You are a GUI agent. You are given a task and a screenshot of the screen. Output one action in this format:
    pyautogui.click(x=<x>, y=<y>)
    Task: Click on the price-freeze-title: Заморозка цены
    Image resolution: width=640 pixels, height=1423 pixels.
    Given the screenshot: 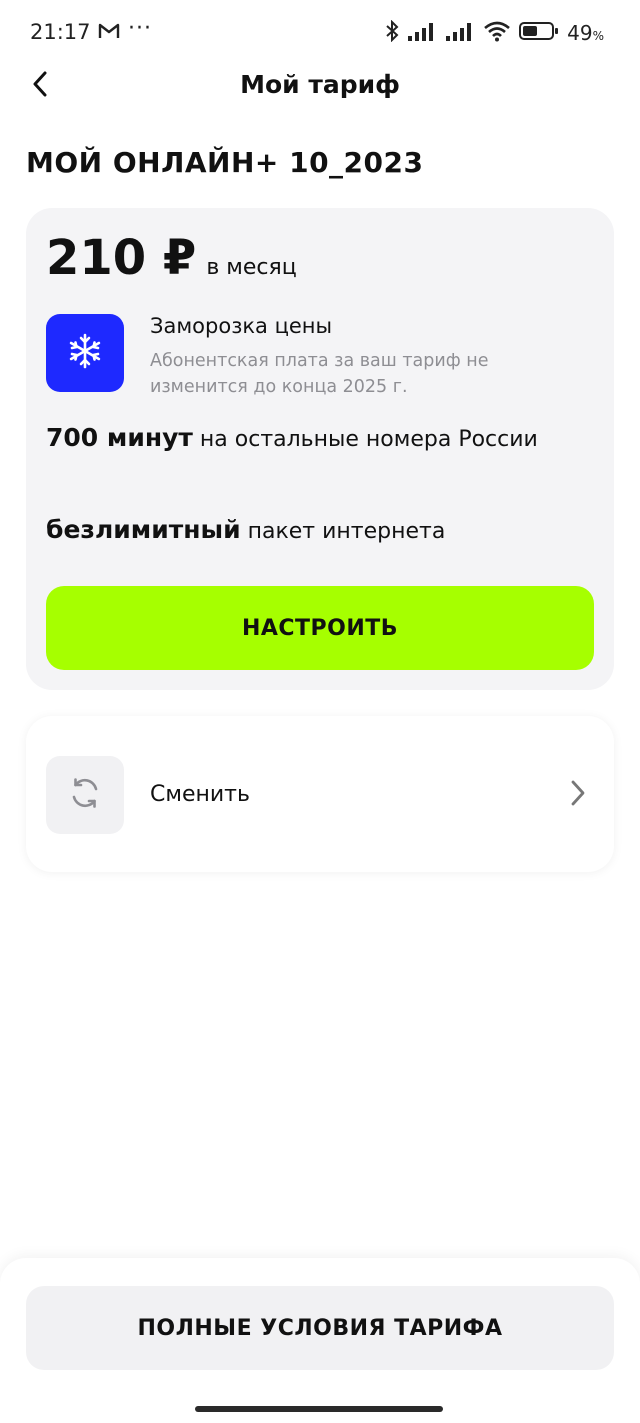 What is the action you would take?
    pyautogui.click(x=241, y=326)
    